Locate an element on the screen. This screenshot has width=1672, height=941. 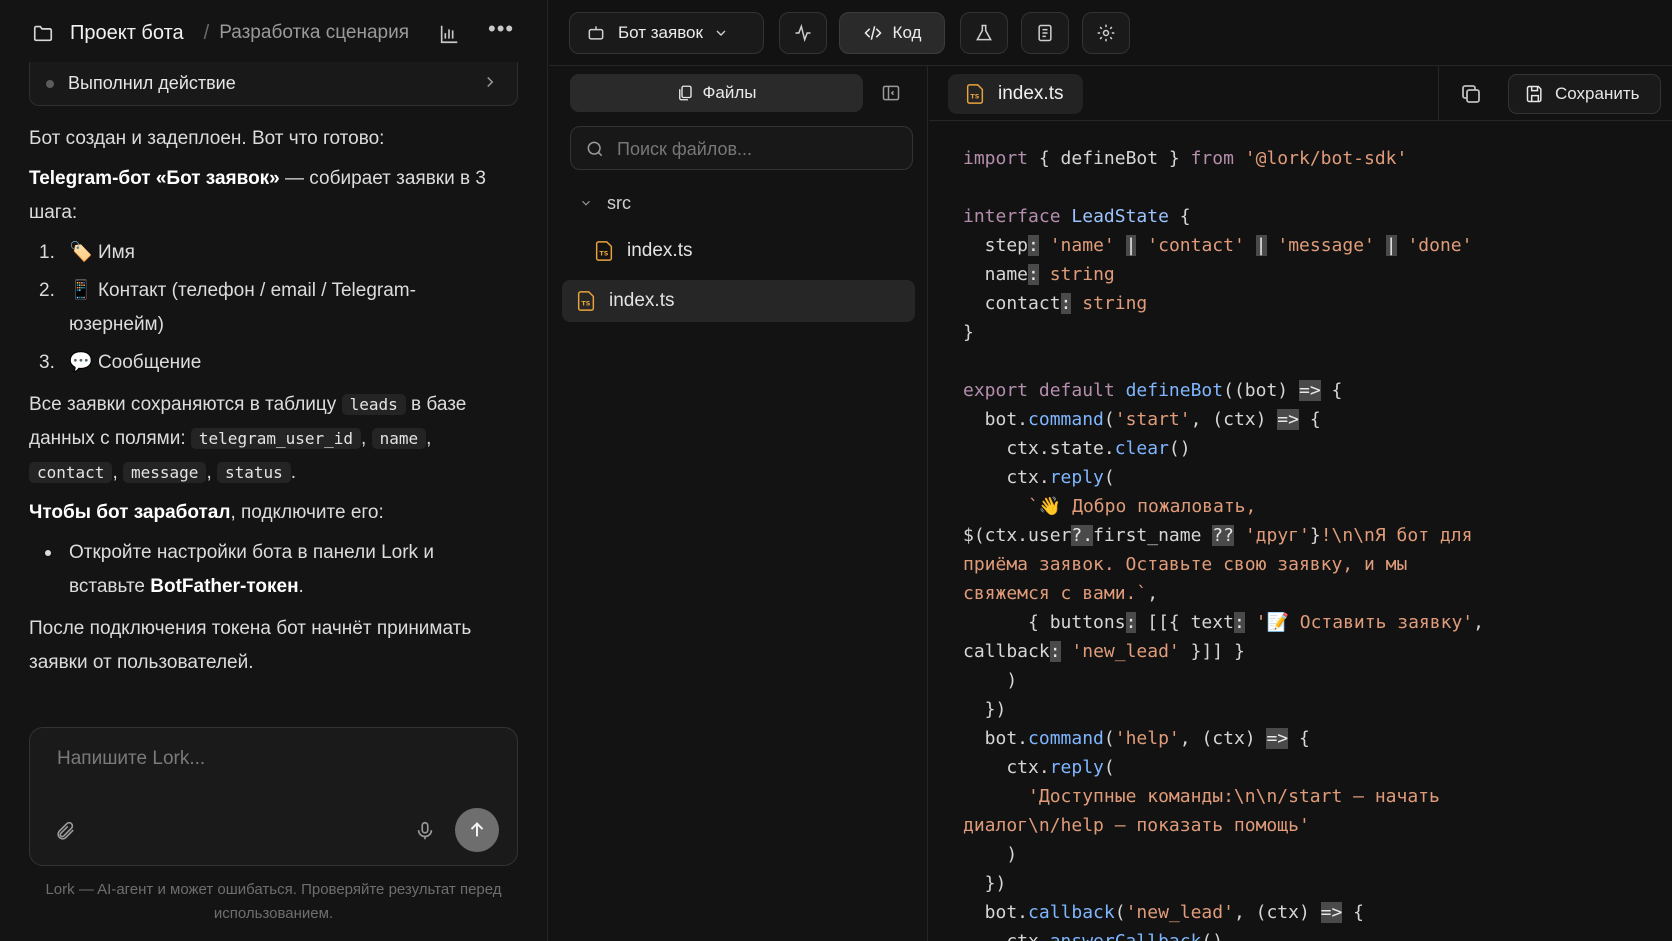
status-dot is located at coordinates (50, 83).